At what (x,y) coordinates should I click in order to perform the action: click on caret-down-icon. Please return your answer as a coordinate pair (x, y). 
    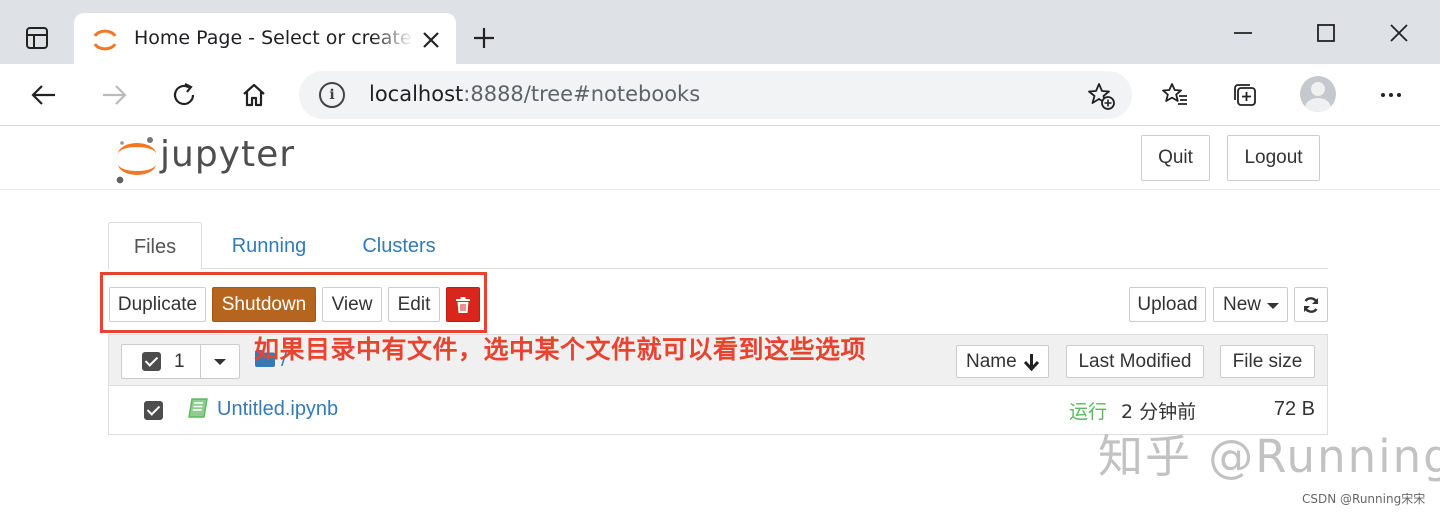
    Looking at the image, I should click on (1273, 306).